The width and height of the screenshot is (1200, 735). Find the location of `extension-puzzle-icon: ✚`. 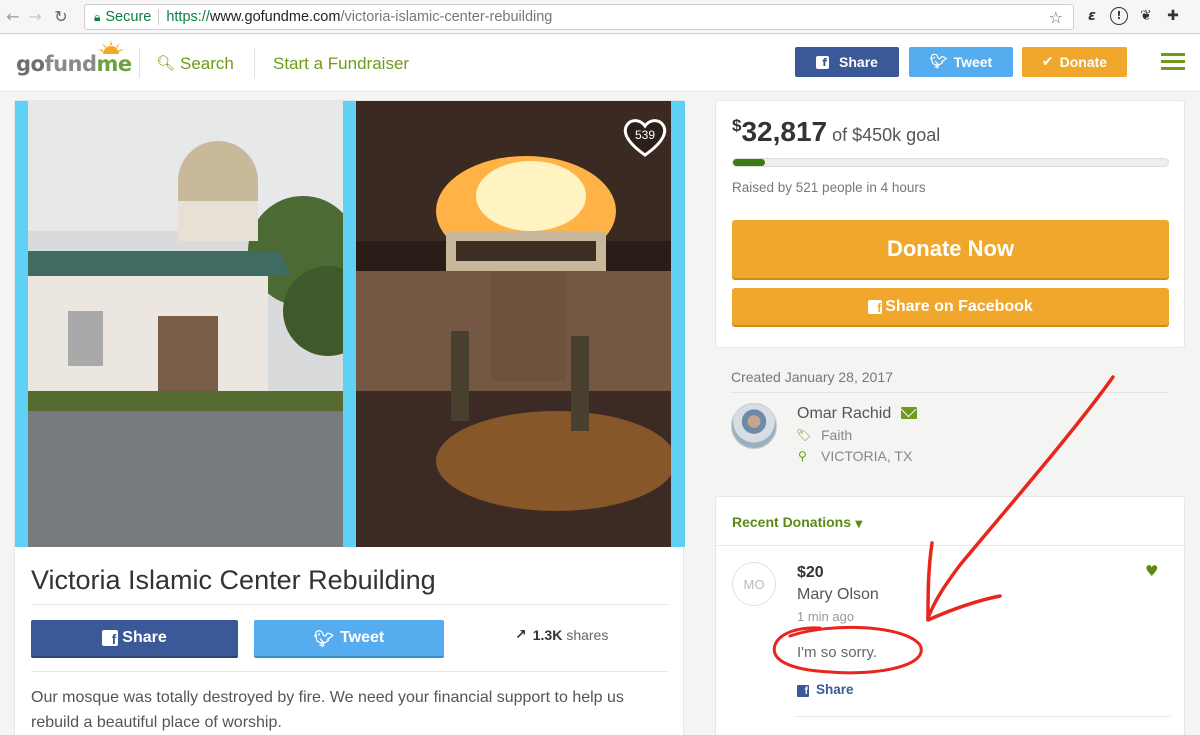

extension-puzzle-icon: ✚ is located at coordinates (1173, 16).